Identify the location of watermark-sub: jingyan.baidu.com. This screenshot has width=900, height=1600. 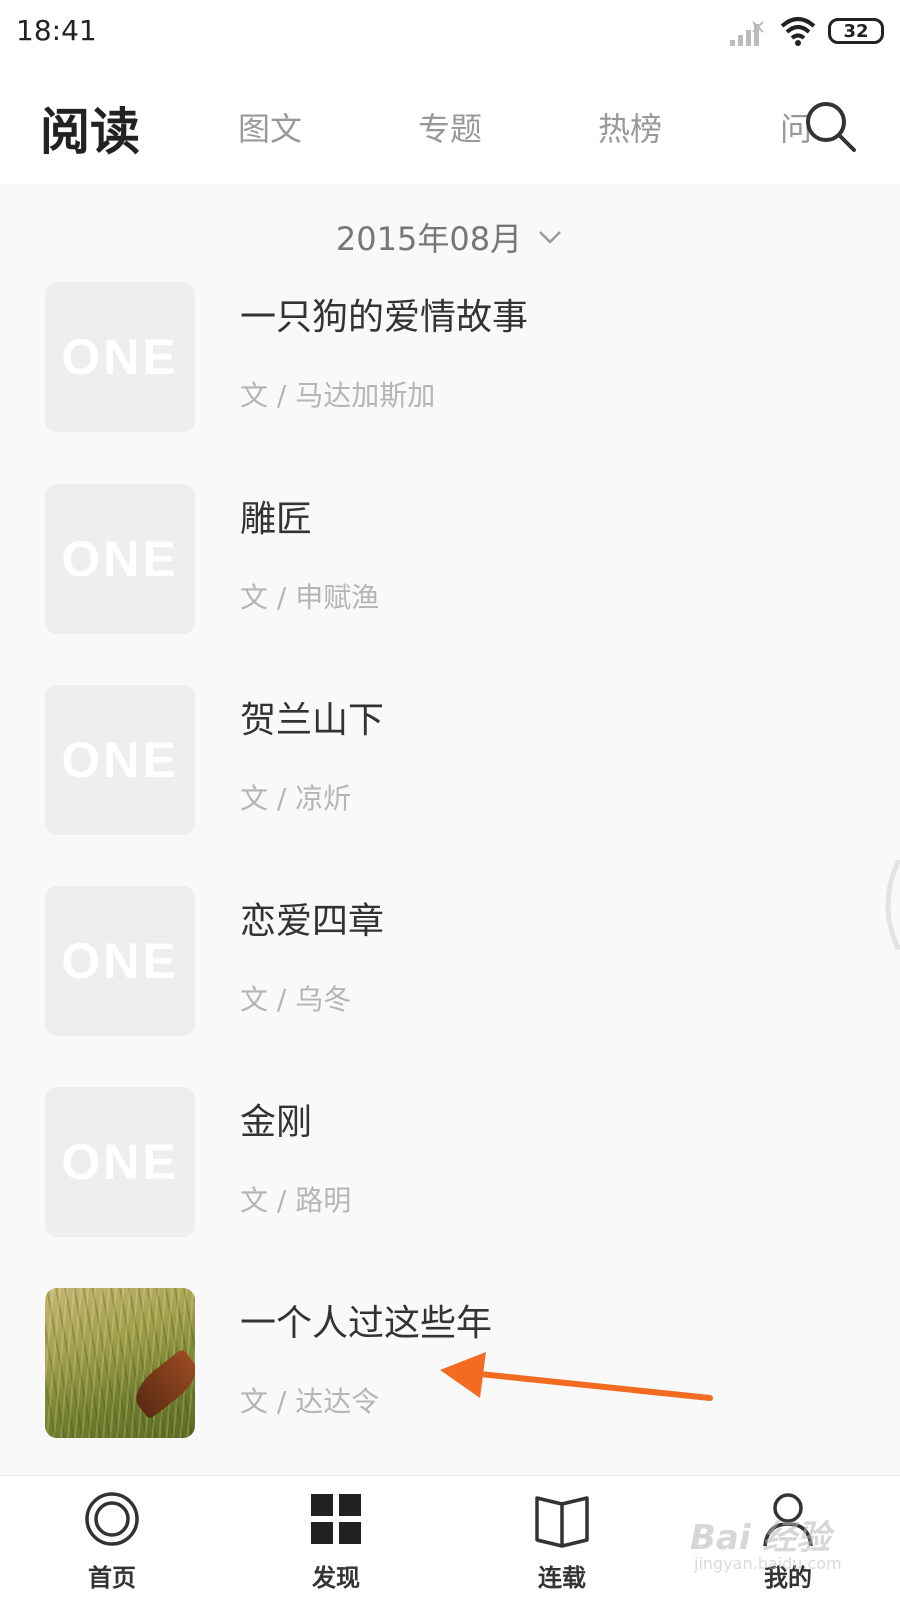
(768, 1563).